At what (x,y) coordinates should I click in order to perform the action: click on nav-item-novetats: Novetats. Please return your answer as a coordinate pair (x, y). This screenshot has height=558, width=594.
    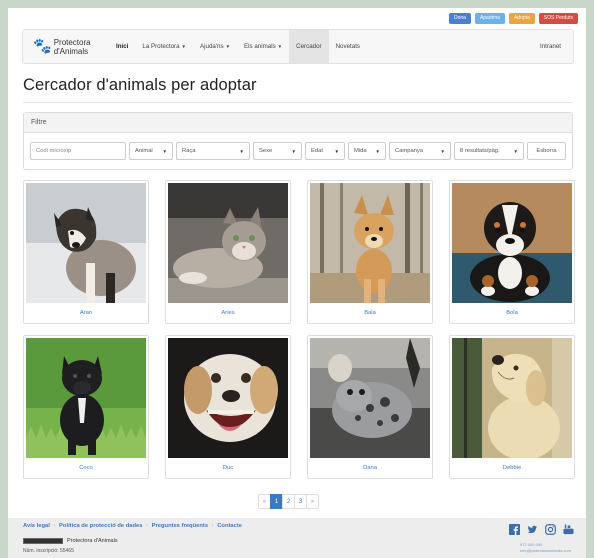
    Looking at the image, I should click on (348, 46).